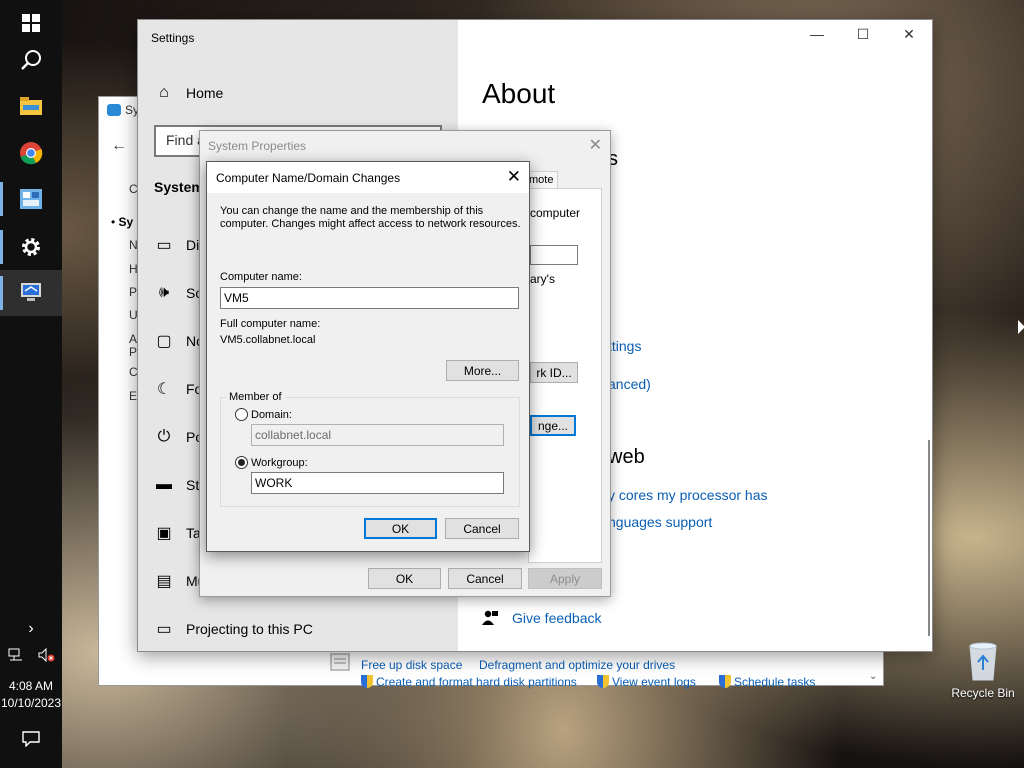  What do you see at coordinates (929, 538) in the screenshot?
I see `scrollbar` at bounding box center [929, 538].